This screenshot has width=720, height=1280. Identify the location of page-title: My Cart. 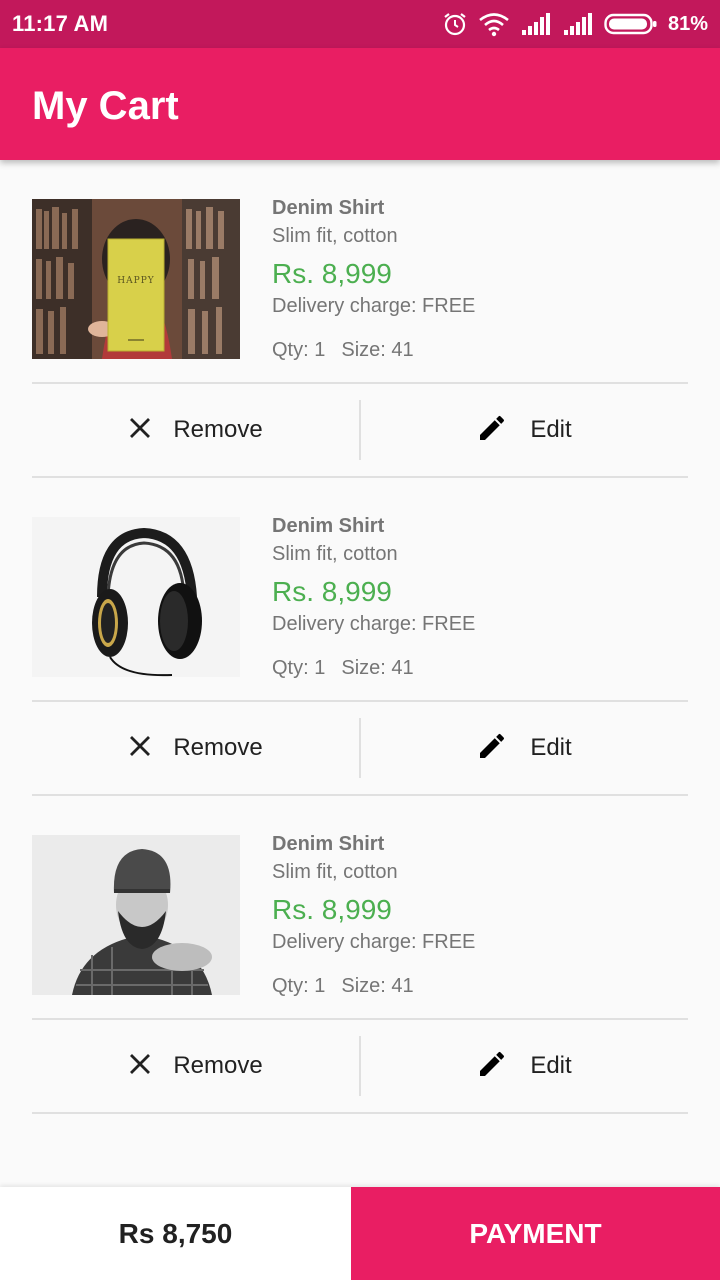
(105, 106).